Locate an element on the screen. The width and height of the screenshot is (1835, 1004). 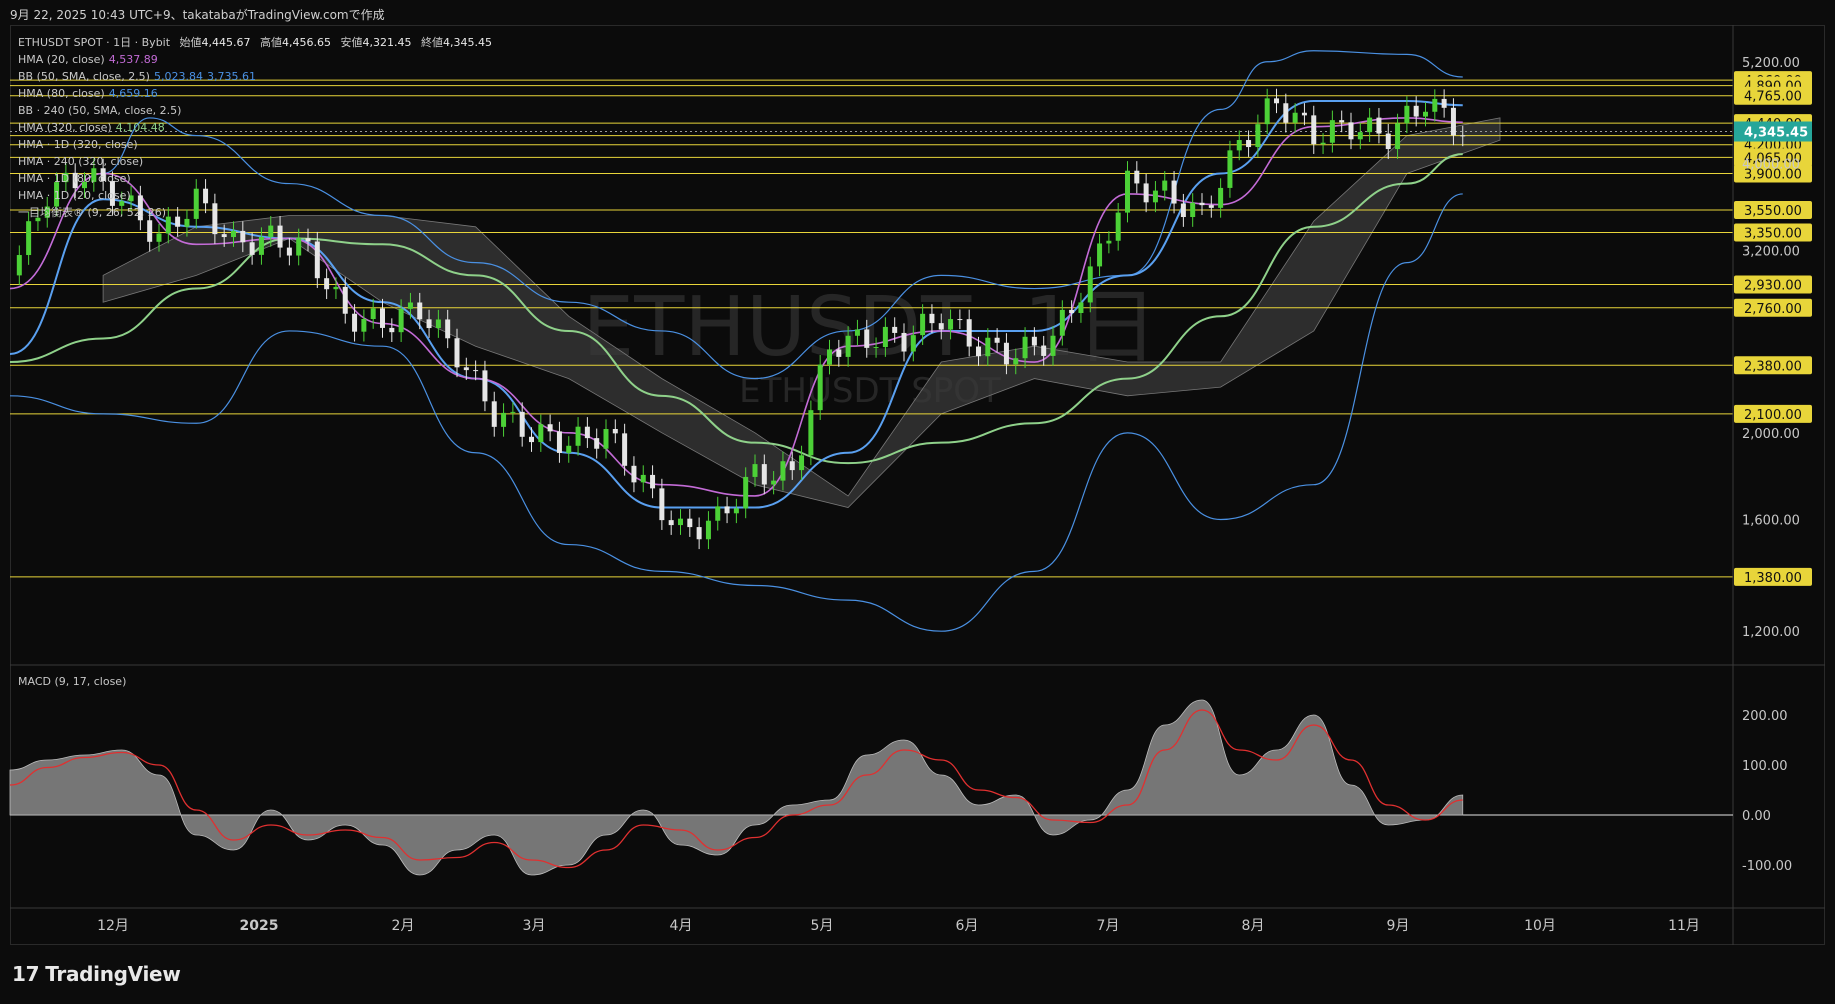
price-tick-label: 3,200.00 is located at coordinates (1771, 251).